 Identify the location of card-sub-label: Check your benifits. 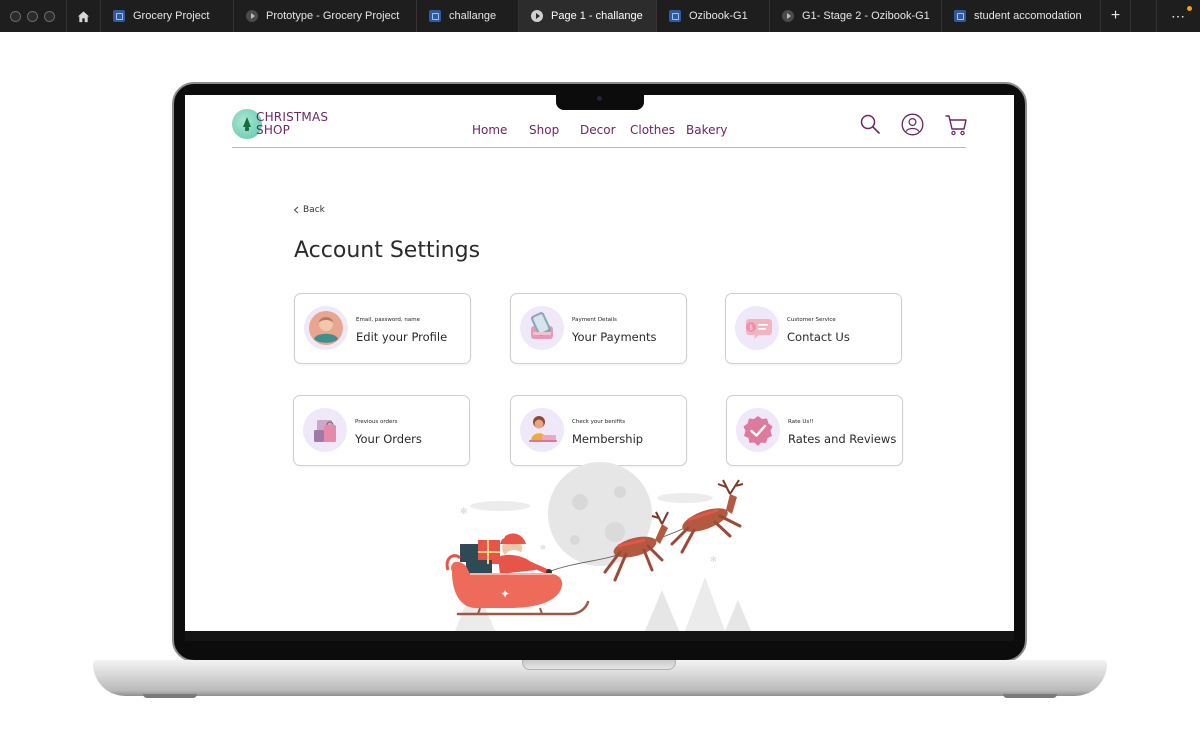
(599, 422).